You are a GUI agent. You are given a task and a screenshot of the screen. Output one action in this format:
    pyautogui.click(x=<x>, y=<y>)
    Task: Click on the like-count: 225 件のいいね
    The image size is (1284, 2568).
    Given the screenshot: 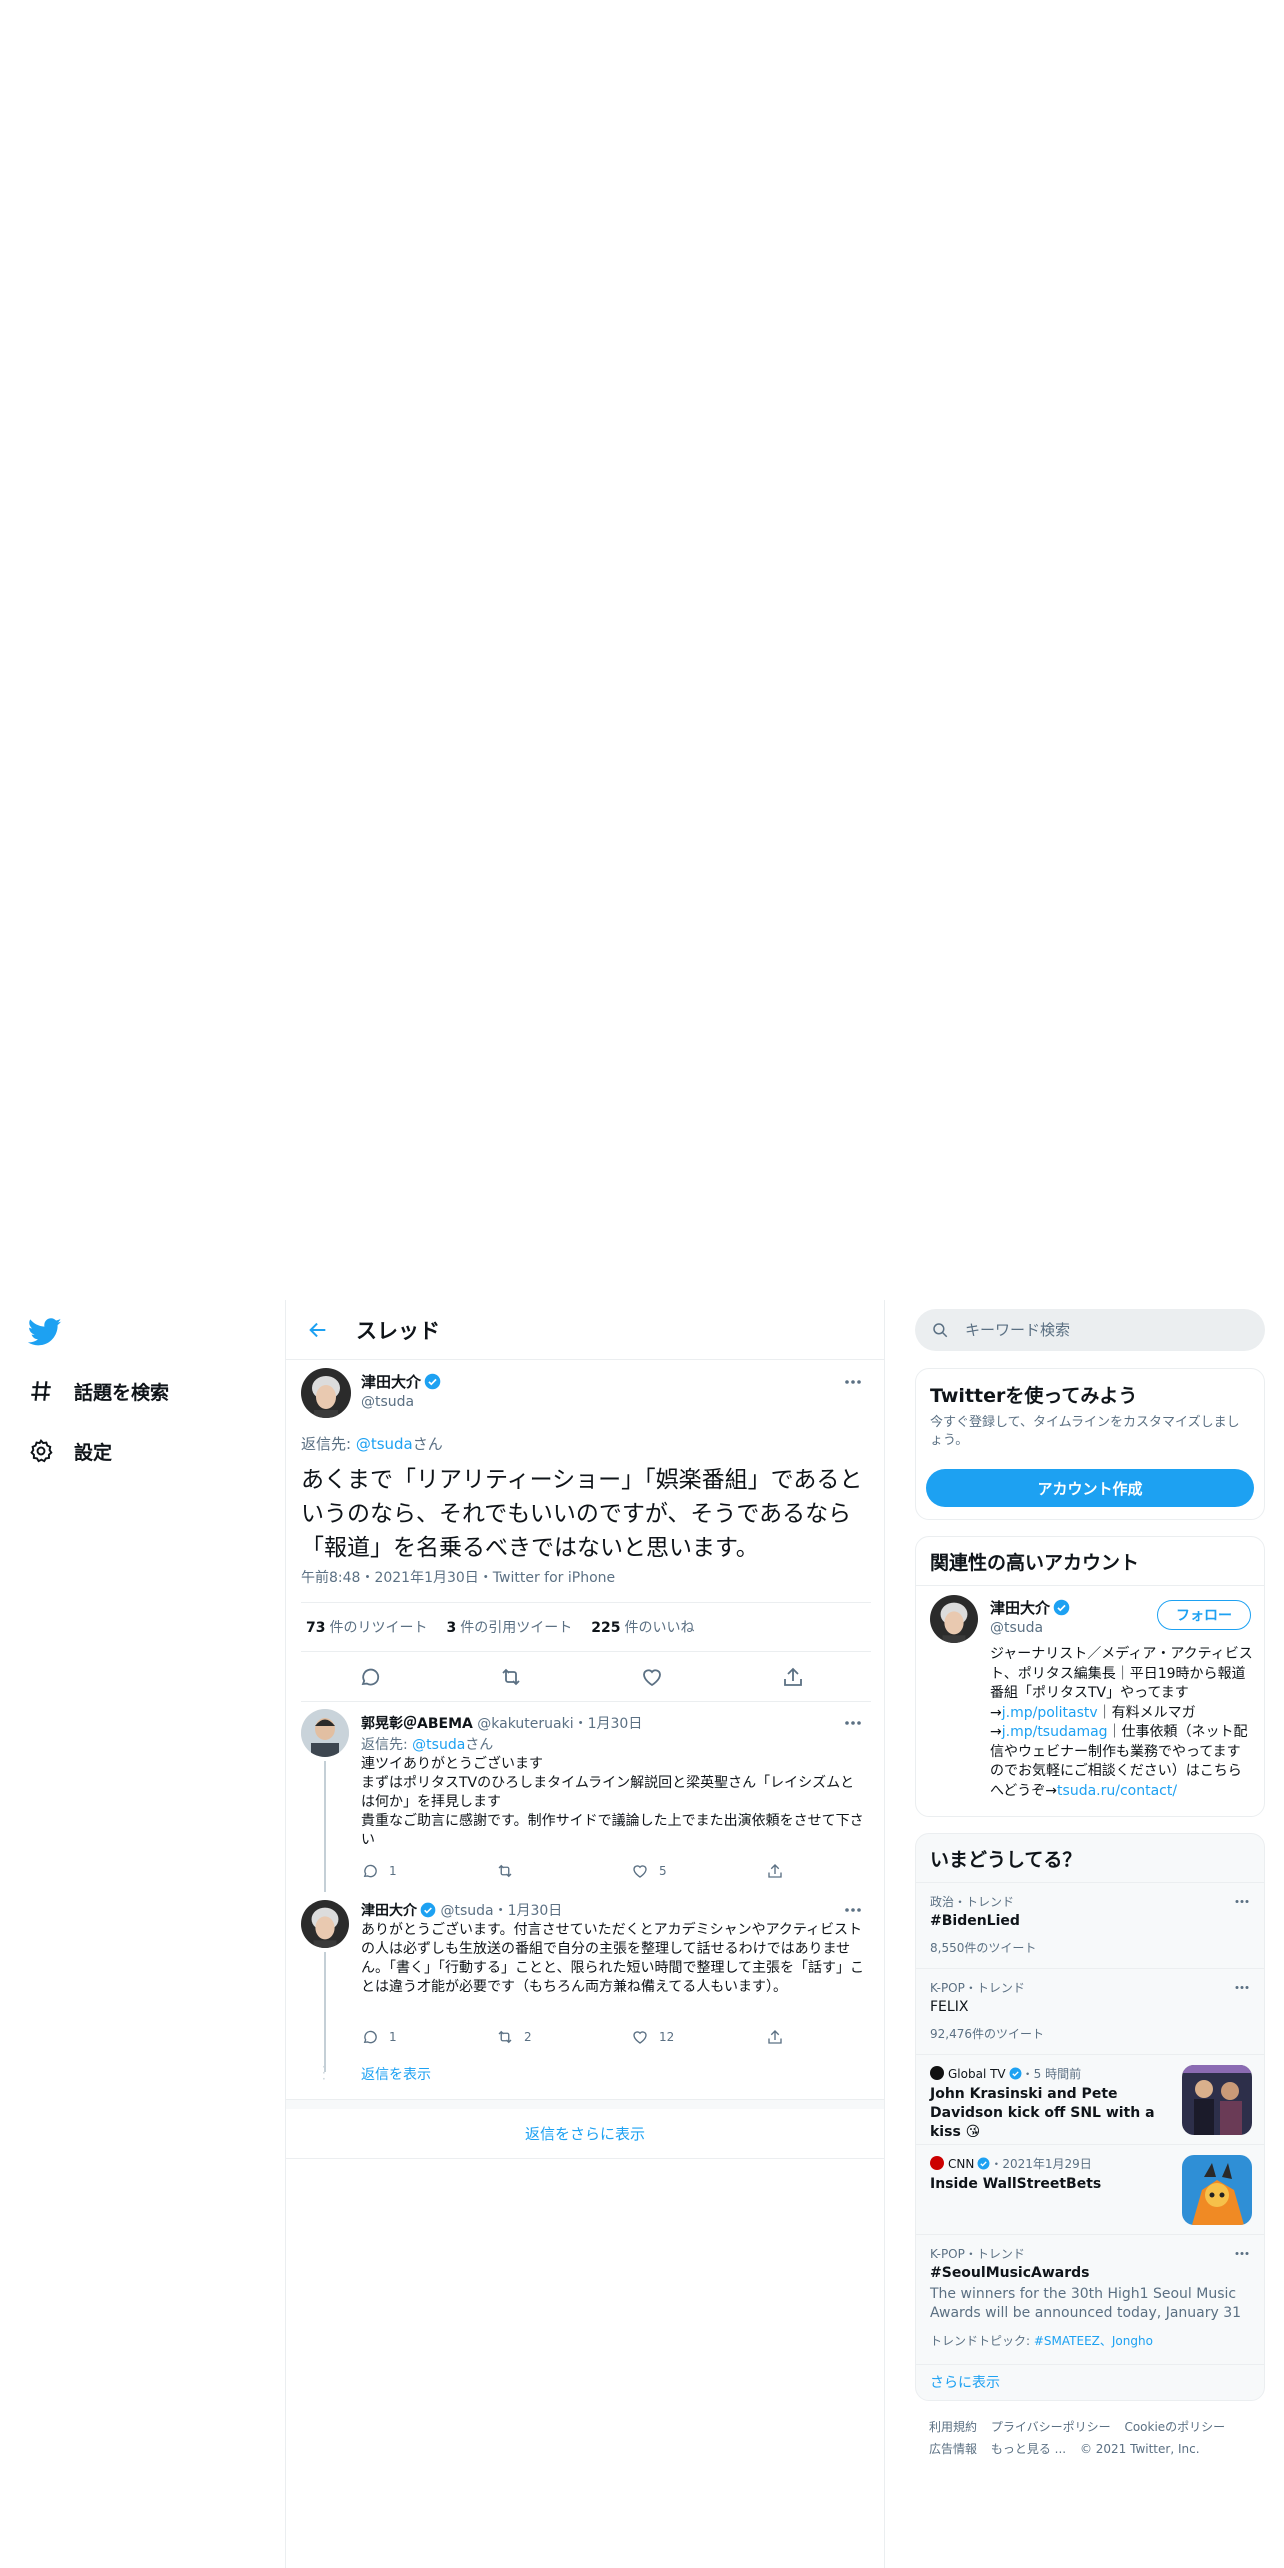 What is the action you would take?
    pyautogui.click(x=642, y=1627)
    